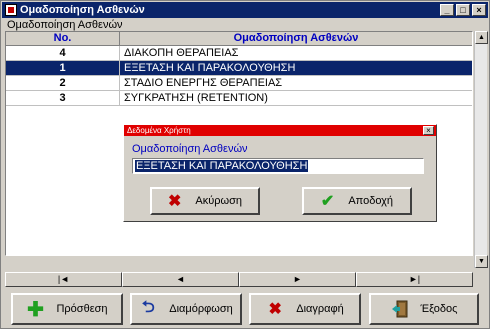 This screenshot has height=329, width=490. I want to click on accept-label: Αποδοχή, so click(371, 201).